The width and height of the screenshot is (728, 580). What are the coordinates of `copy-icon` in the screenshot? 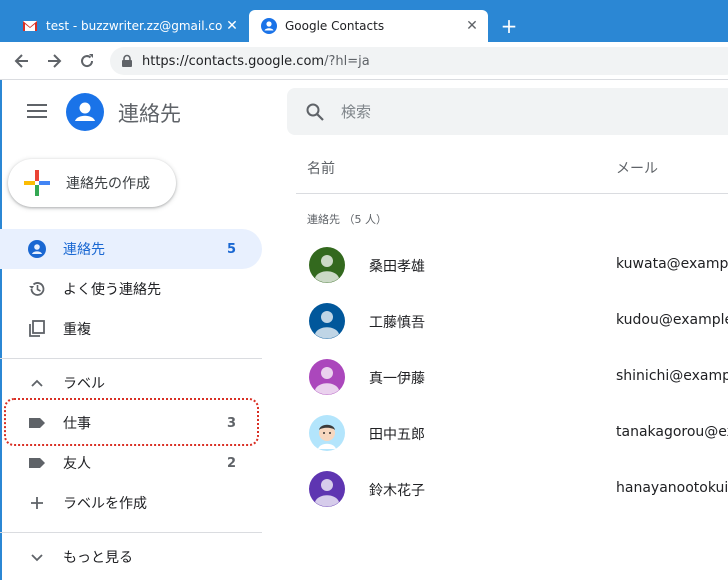 It's located at (37, 328).